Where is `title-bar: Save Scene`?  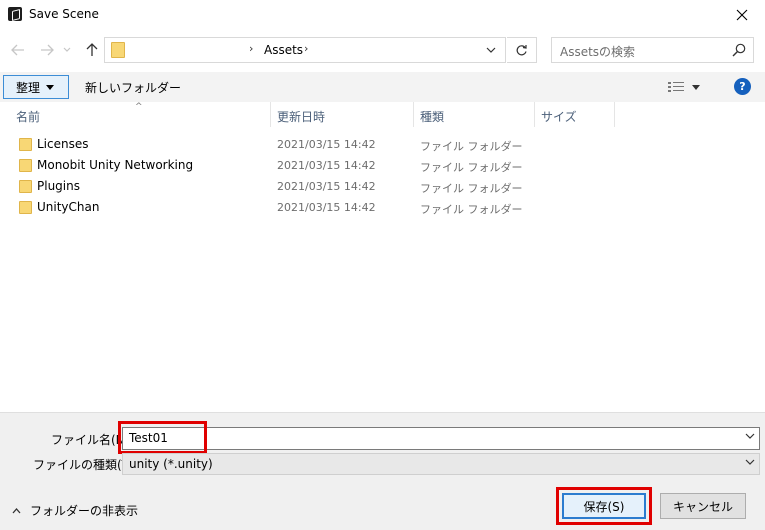
title-bar: Save Scene is located at coordinates (382, 15).